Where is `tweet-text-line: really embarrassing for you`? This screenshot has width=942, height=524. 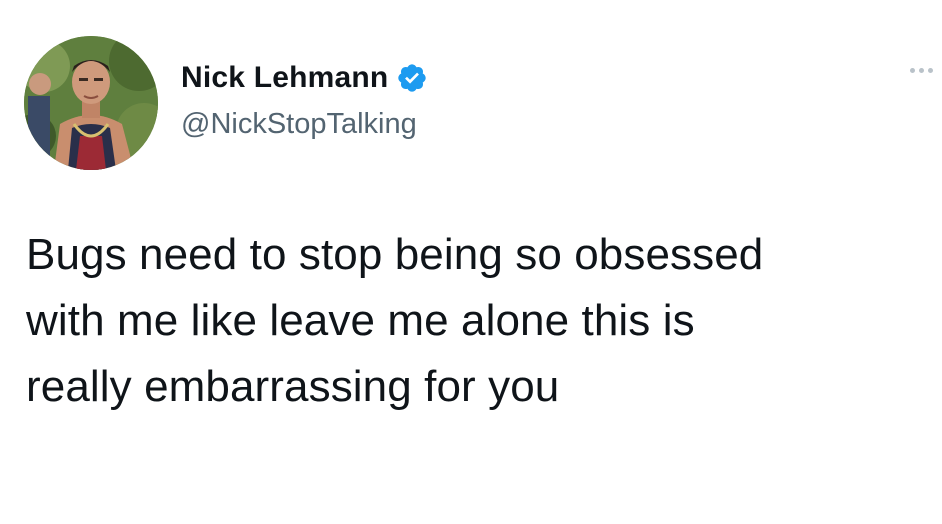
tweet-text-line: really embarrassing for you is located at coordinates (293, 386).